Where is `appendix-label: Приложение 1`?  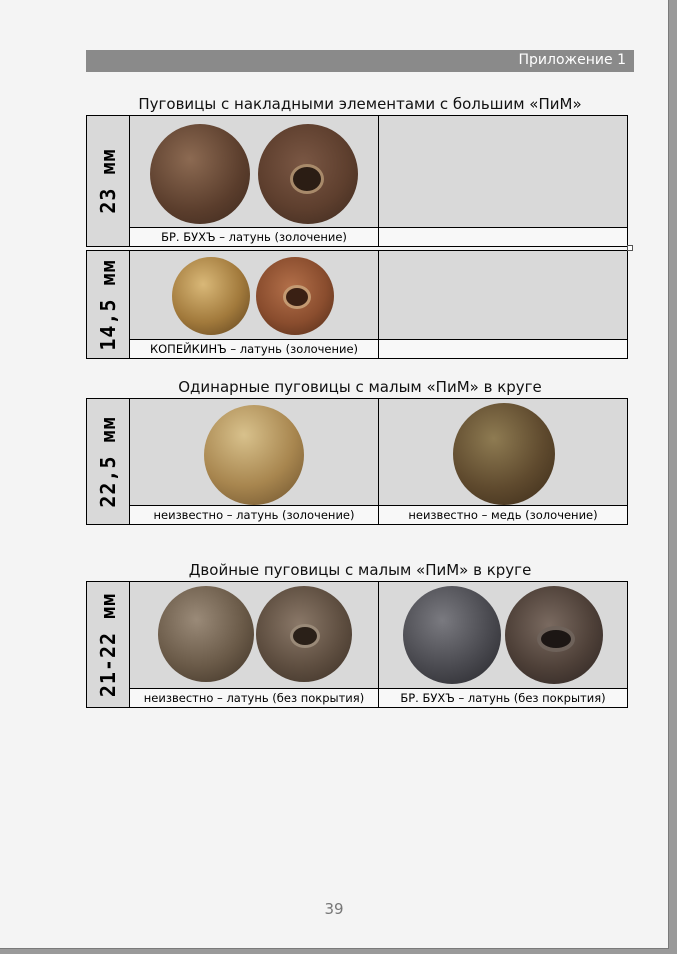
appendix-label: Приложение 1 is located at coordinates (572, 60).